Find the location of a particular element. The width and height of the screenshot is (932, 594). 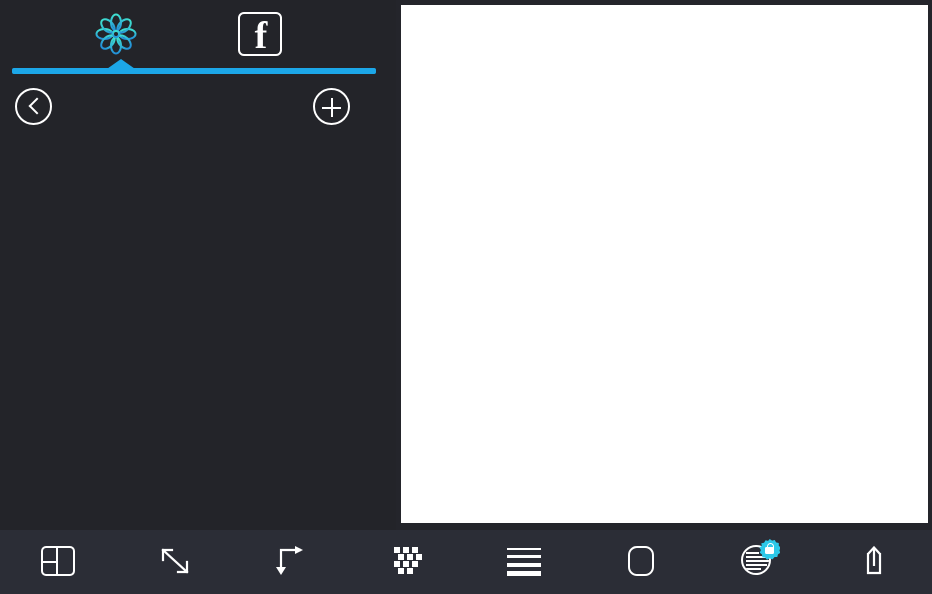

flower-icon is located at coordinates (116, 34).